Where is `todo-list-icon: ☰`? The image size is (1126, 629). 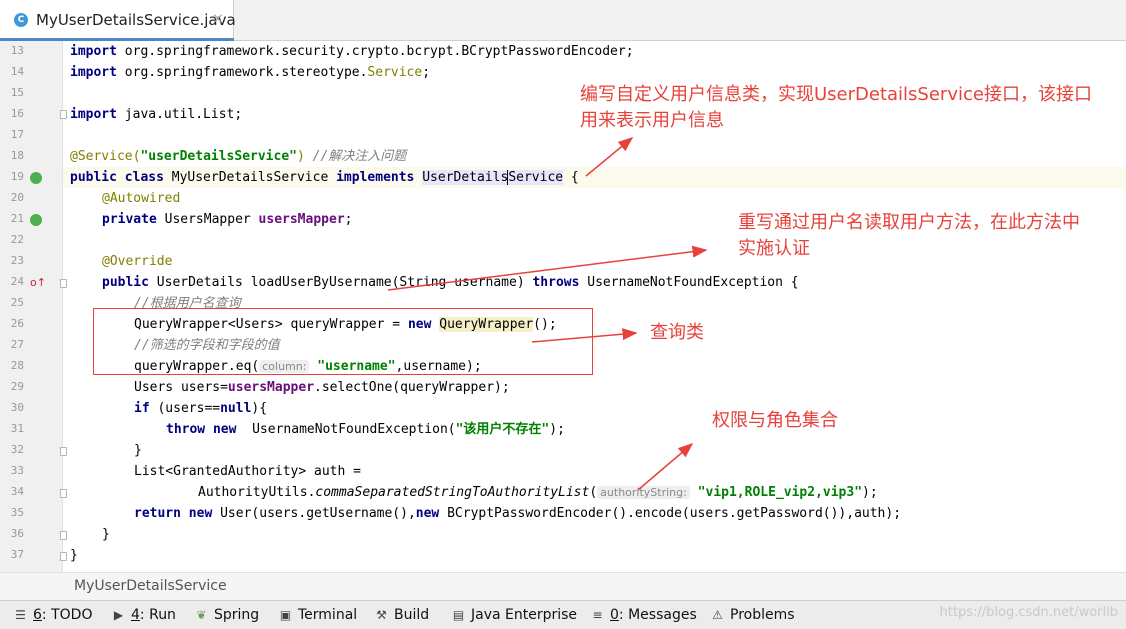
todo-list-icon: ☰ is located at coordinates (20, 615).